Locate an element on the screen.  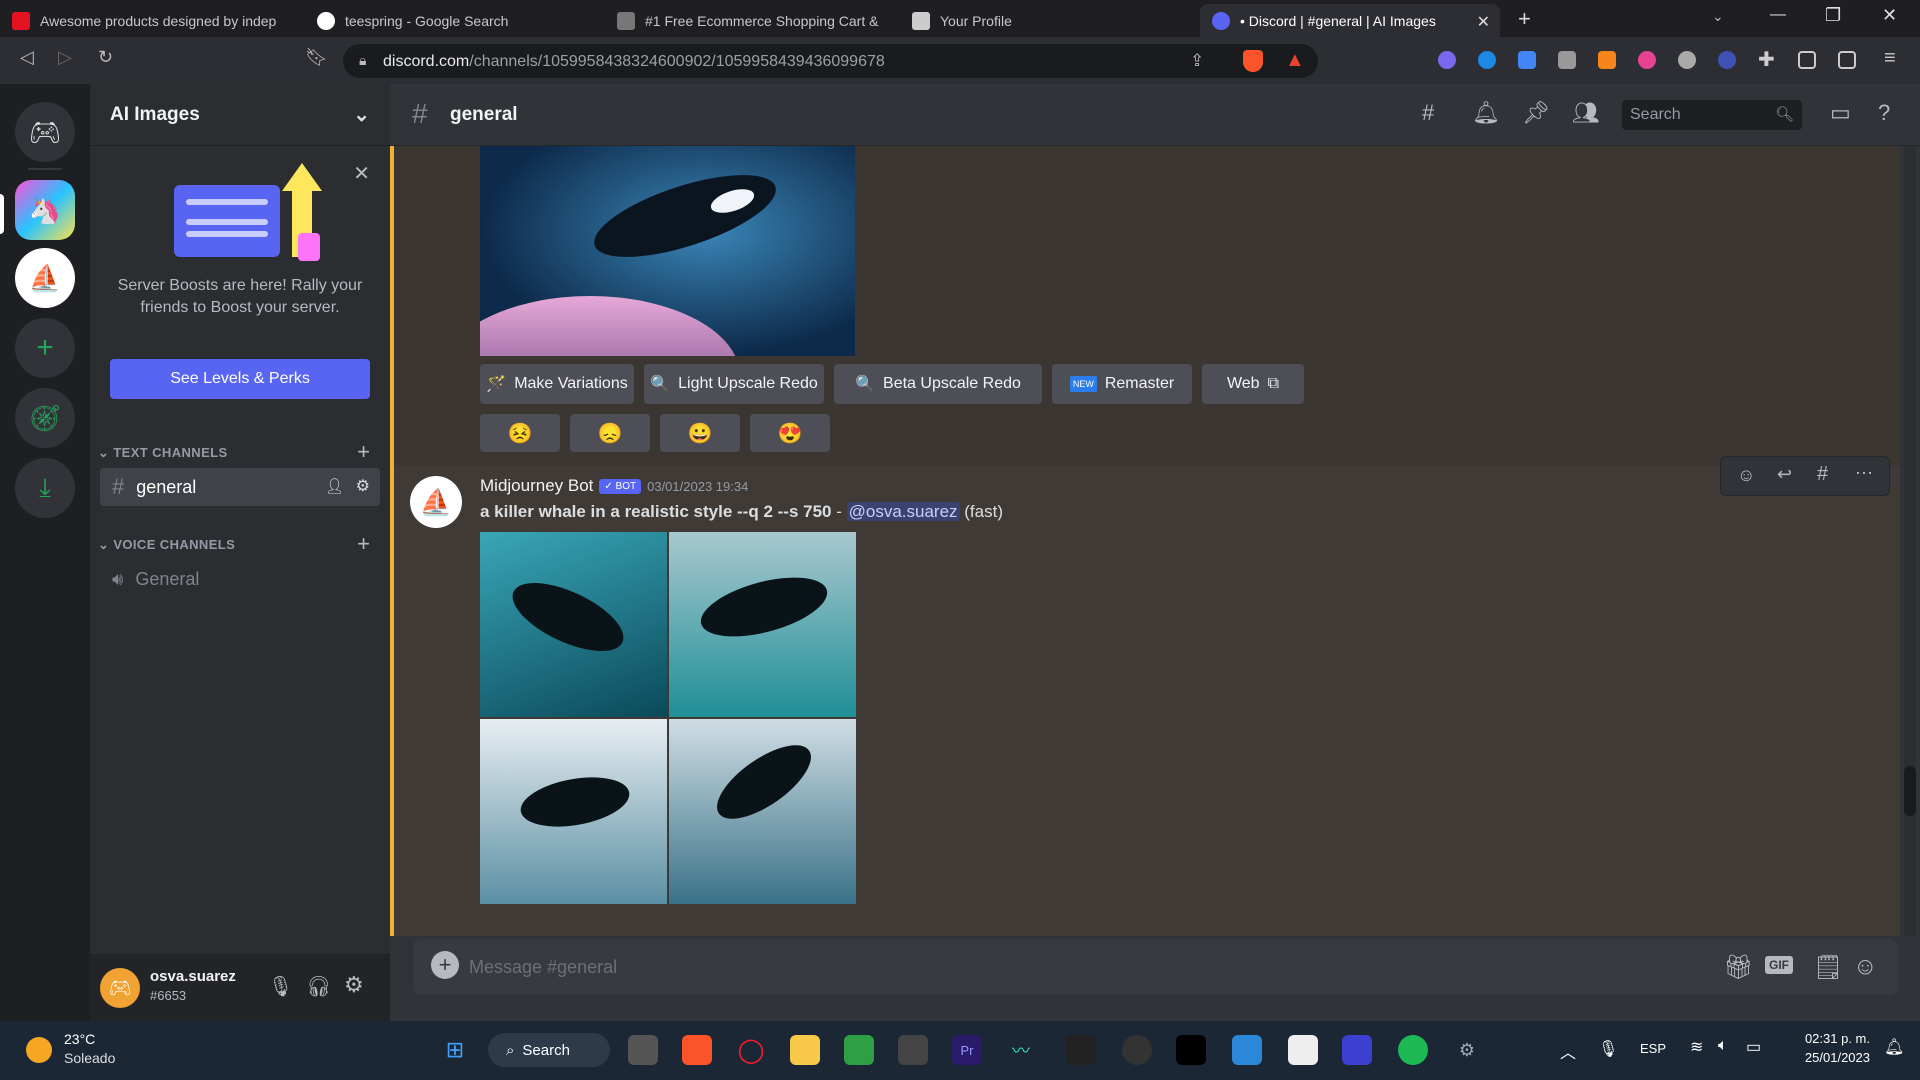
close-icon: ✕ is located at coordinates (361, 173).